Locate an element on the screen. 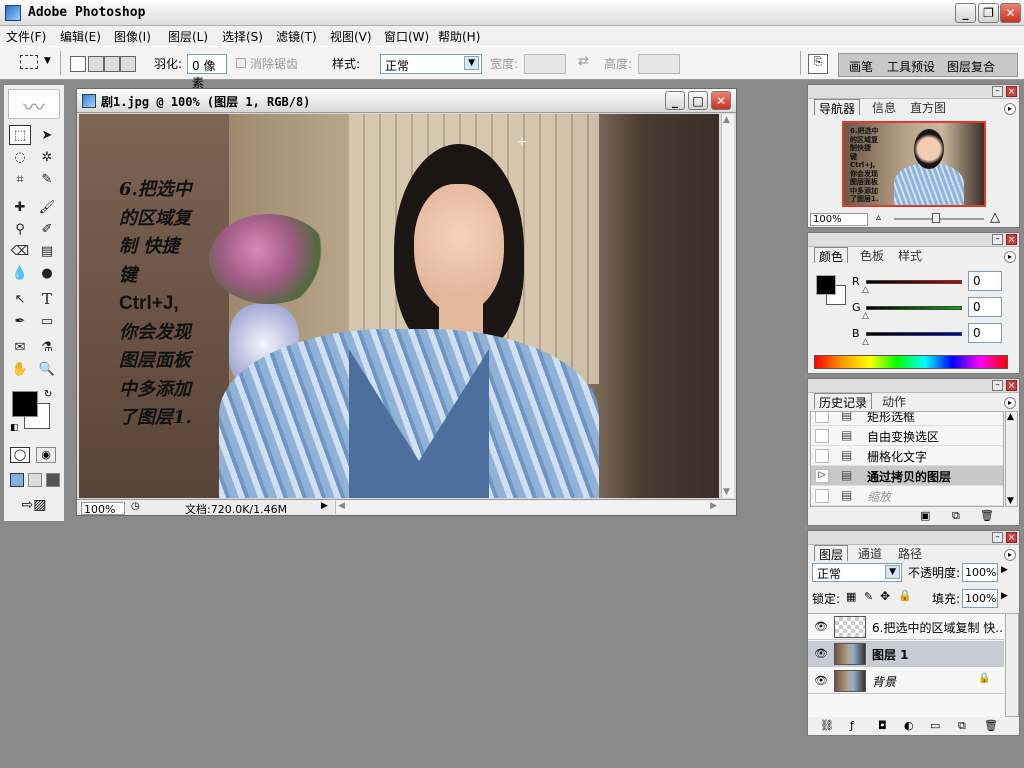  blend-mode-select: 正常 ▼ is located at coordinates (857, 572).